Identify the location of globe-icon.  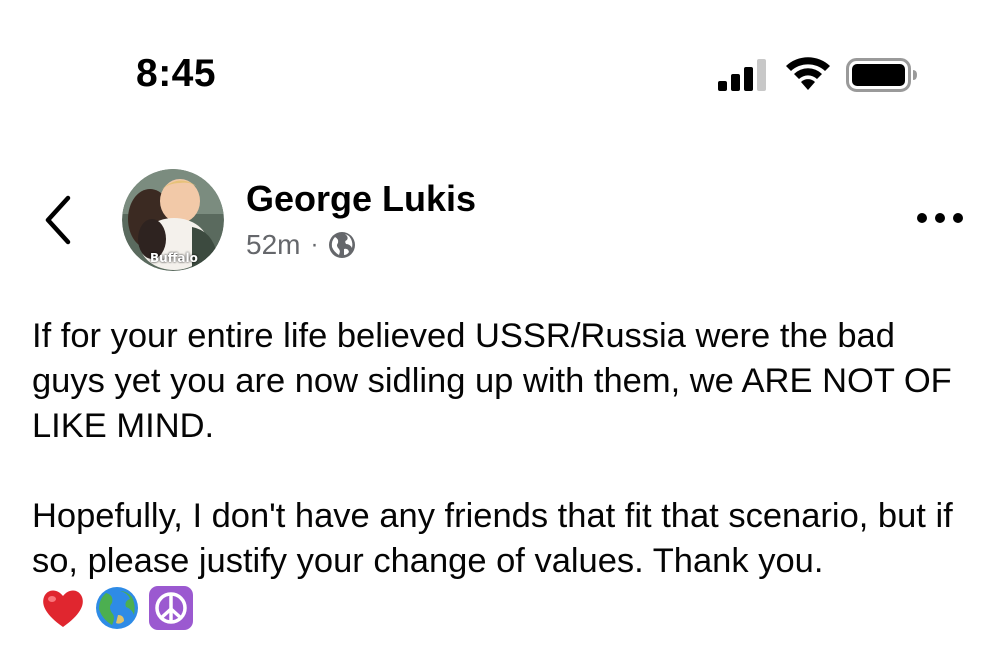
(342, 245).